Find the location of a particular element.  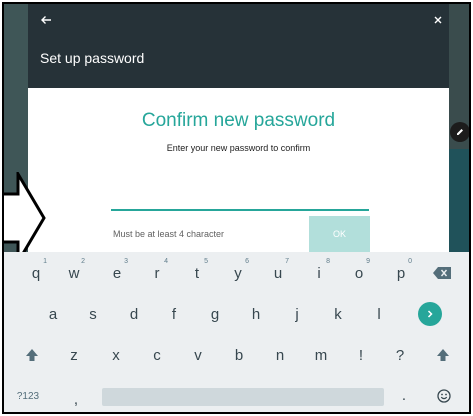

key-e: e3 is located at coordinates (117, 273).